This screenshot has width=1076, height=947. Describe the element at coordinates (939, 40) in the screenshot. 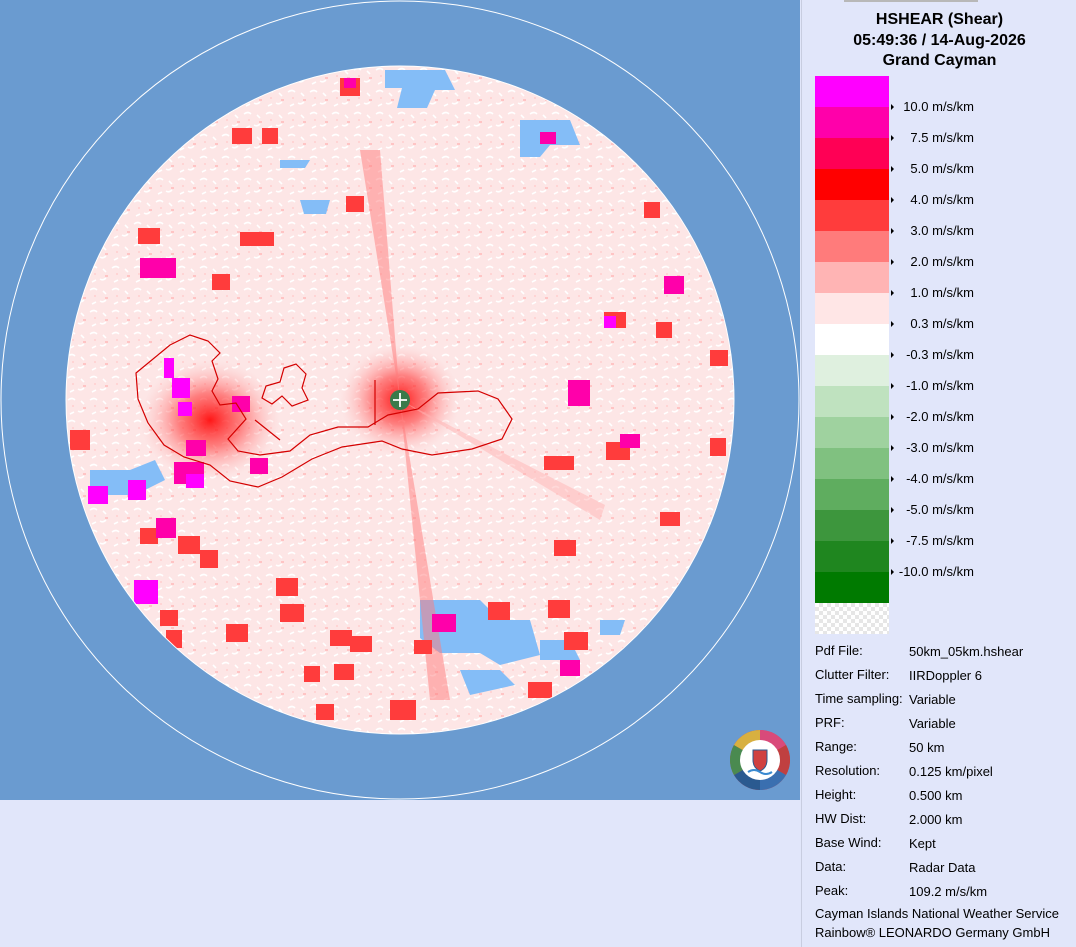

I see `timestamp: 05:49:36 / 14-Aug-2026` at that location.